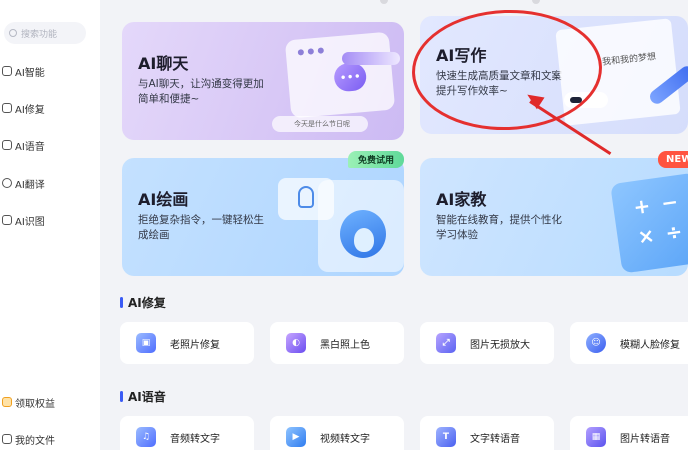  What do you see at coordinates (646, 235) in the screenshot?
I see `times-icon: ×` at bounding box center [646, 235].